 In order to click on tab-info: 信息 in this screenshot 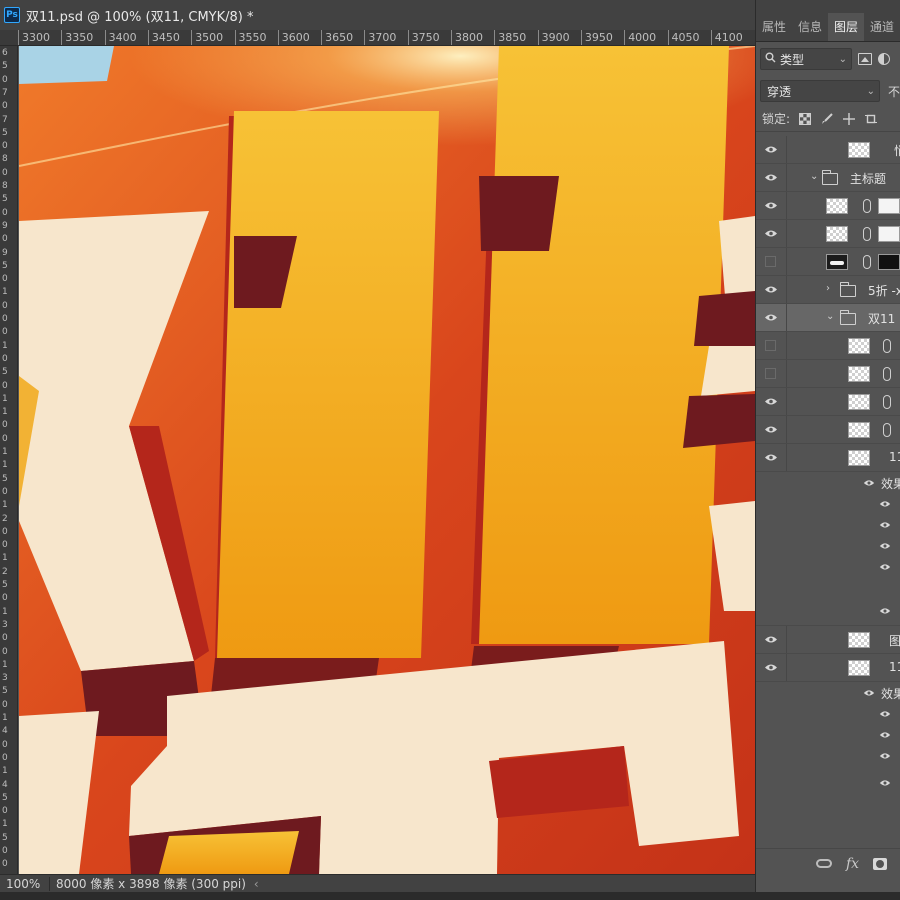, I will do `click(810, 27)`.